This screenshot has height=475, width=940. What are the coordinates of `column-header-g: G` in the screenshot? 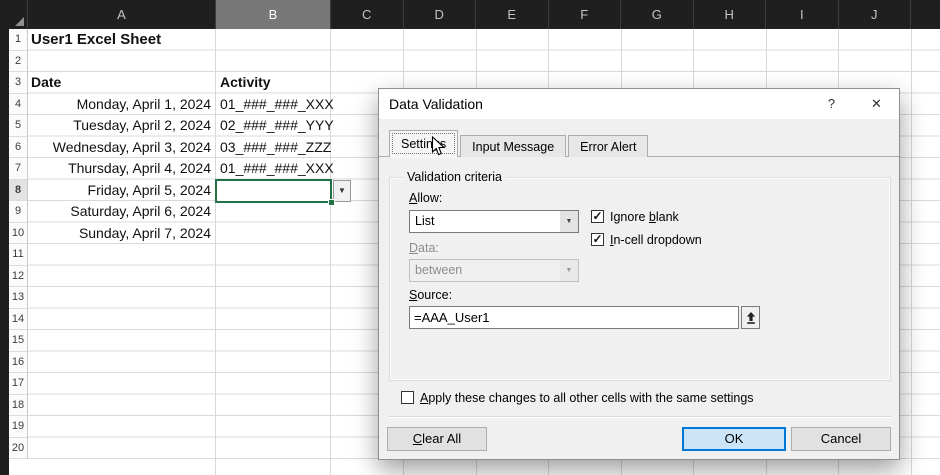 It's located at (657, 14).